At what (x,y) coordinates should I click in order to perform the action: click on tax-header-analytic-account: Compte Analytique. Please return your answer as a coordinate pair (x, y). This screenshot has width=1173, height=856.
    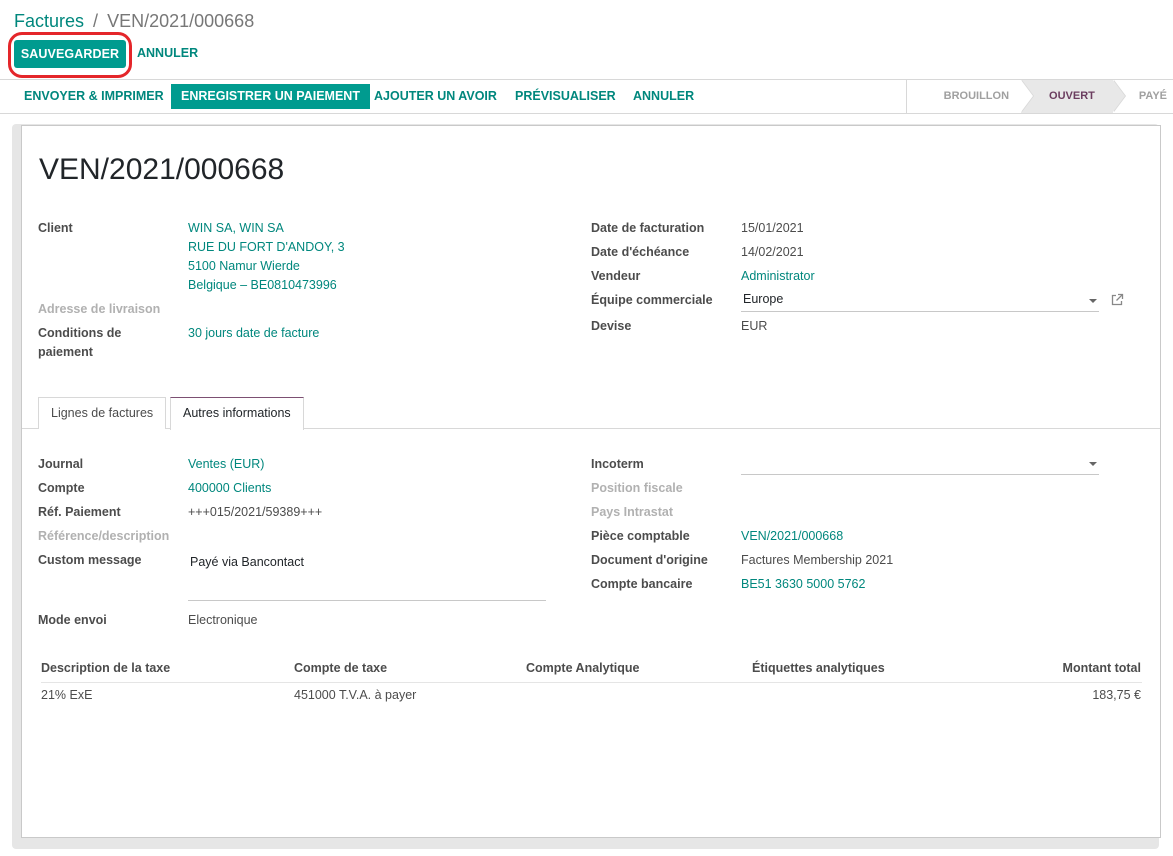
    Looking at the image, I should click on (583, 668).